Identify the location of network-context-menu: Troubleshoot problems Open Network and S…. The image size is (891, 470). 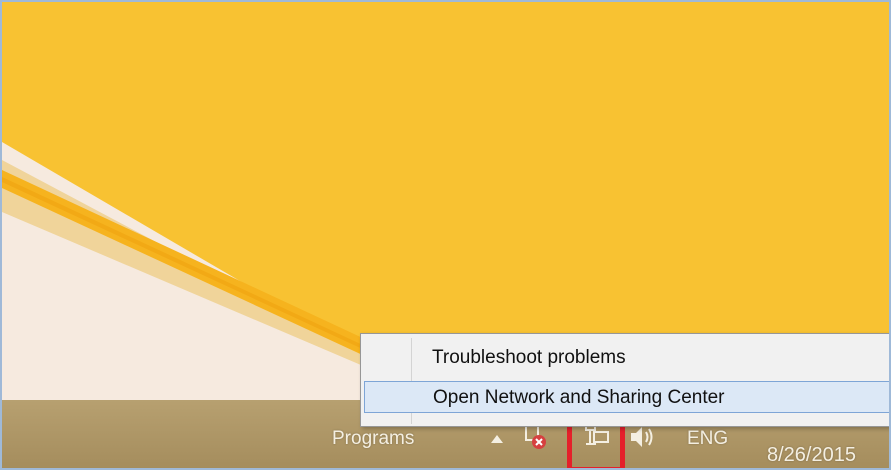
(624, 380).